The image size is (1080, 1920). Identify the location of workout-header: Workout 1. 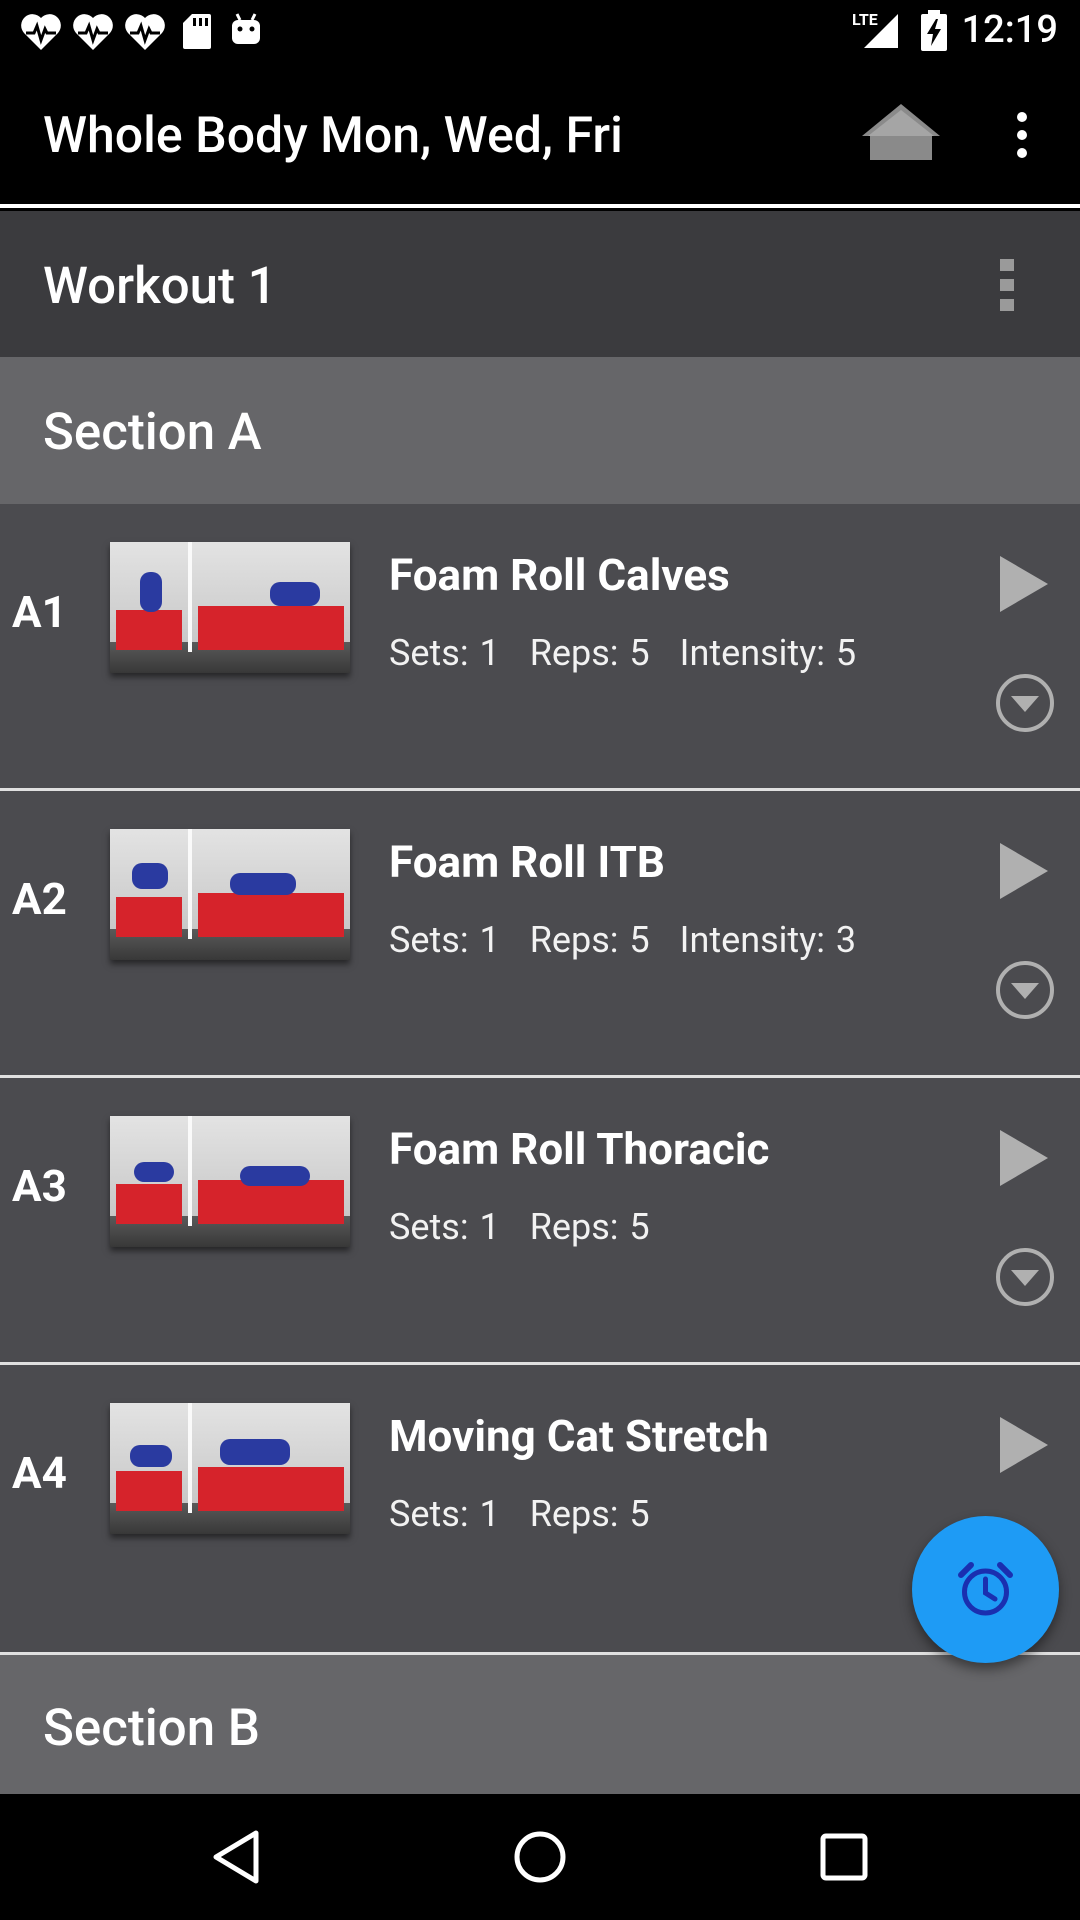
(540, 284).